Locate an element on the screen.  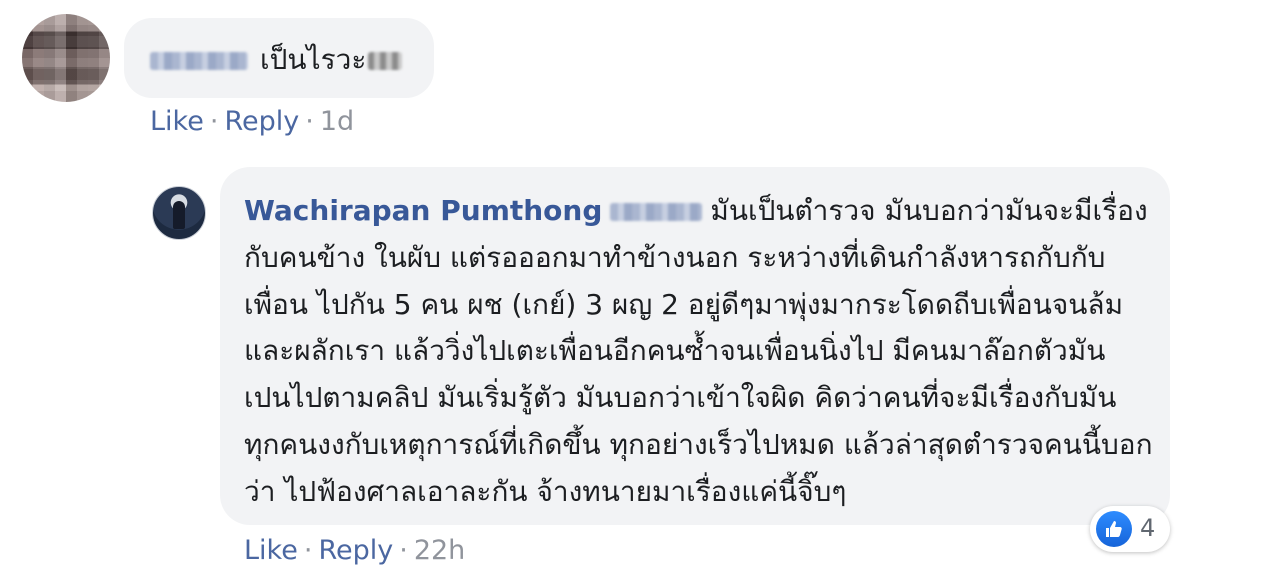
reply-timestamp: 22h is located at coordinates (439, 550).